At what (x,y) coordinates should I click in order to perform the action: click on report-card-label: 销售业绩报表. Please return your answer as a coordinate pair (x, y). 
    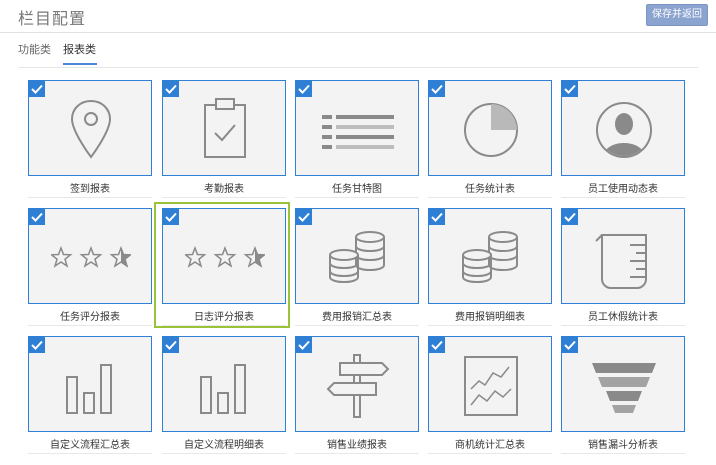
    Looking at the image, I should click on (357, 445).